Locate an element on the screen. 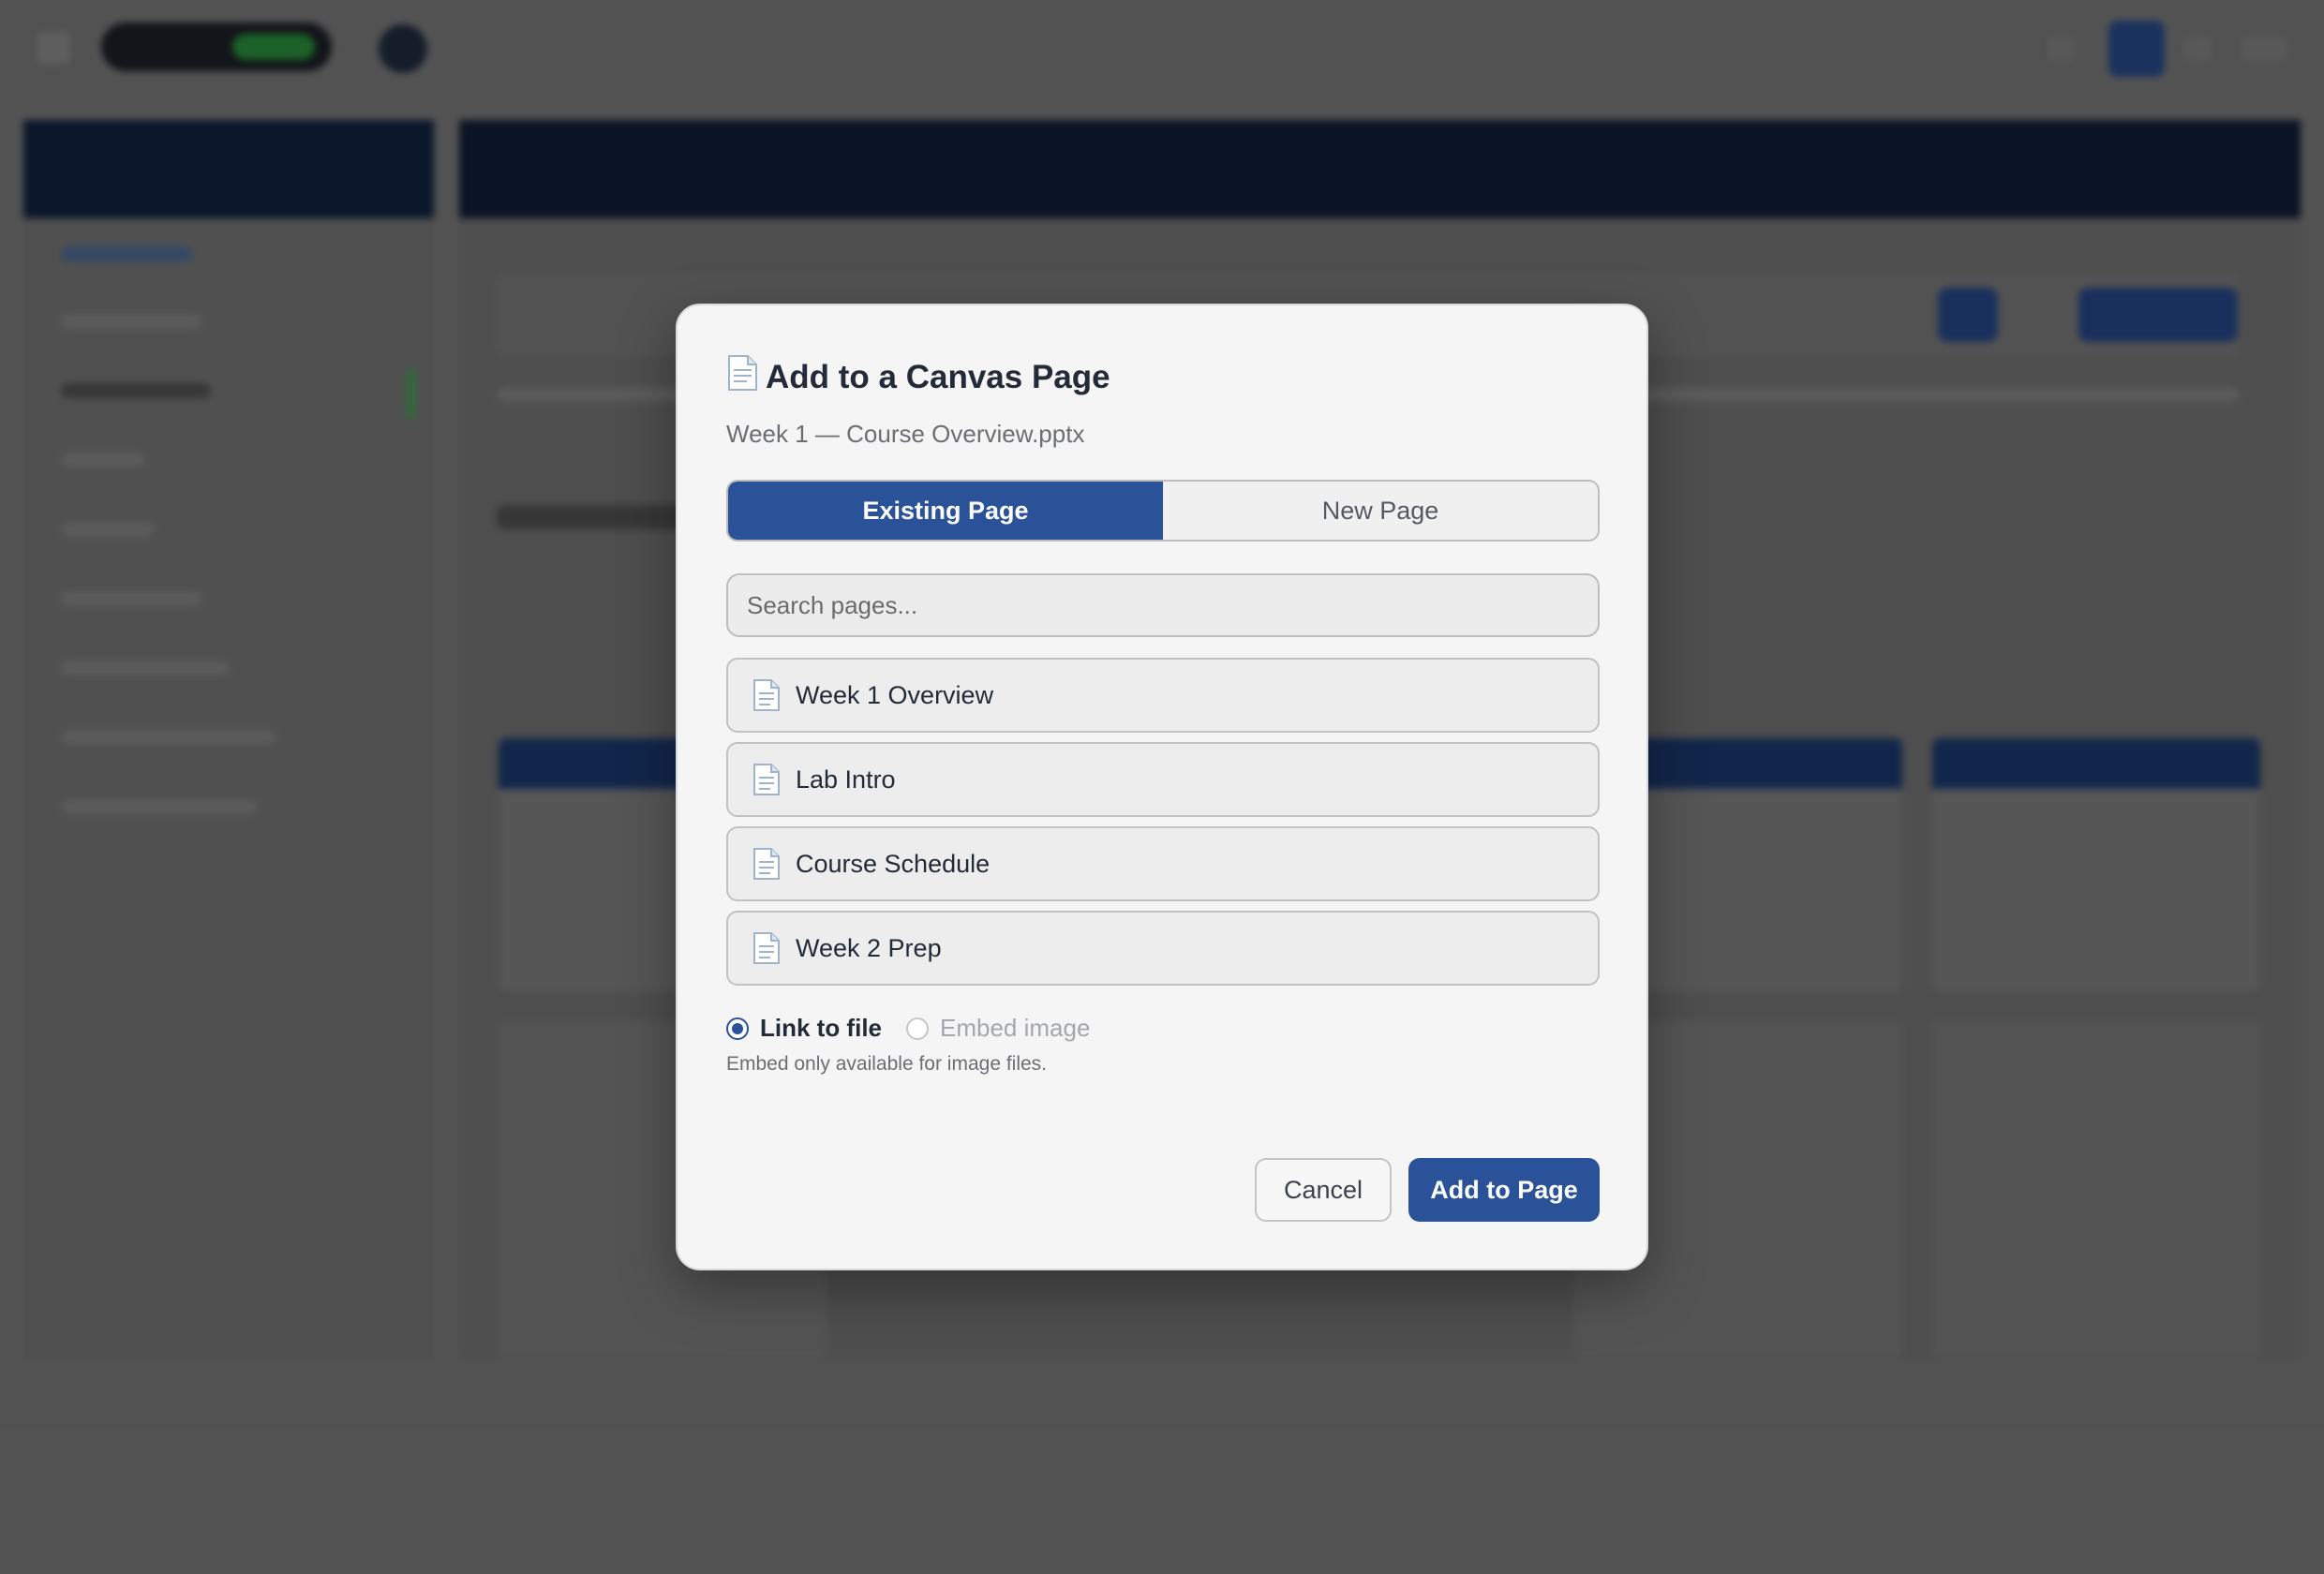  page-item-label: Week 1 Overview is located at coordinates (895, 695).